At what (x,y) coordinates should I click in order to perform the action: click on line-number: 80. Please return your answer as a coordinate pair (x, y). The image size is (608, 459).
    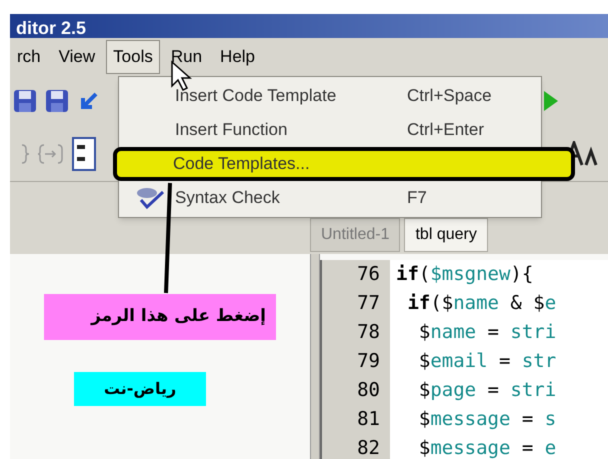
    Looking at the image, I should click on (368, 390).